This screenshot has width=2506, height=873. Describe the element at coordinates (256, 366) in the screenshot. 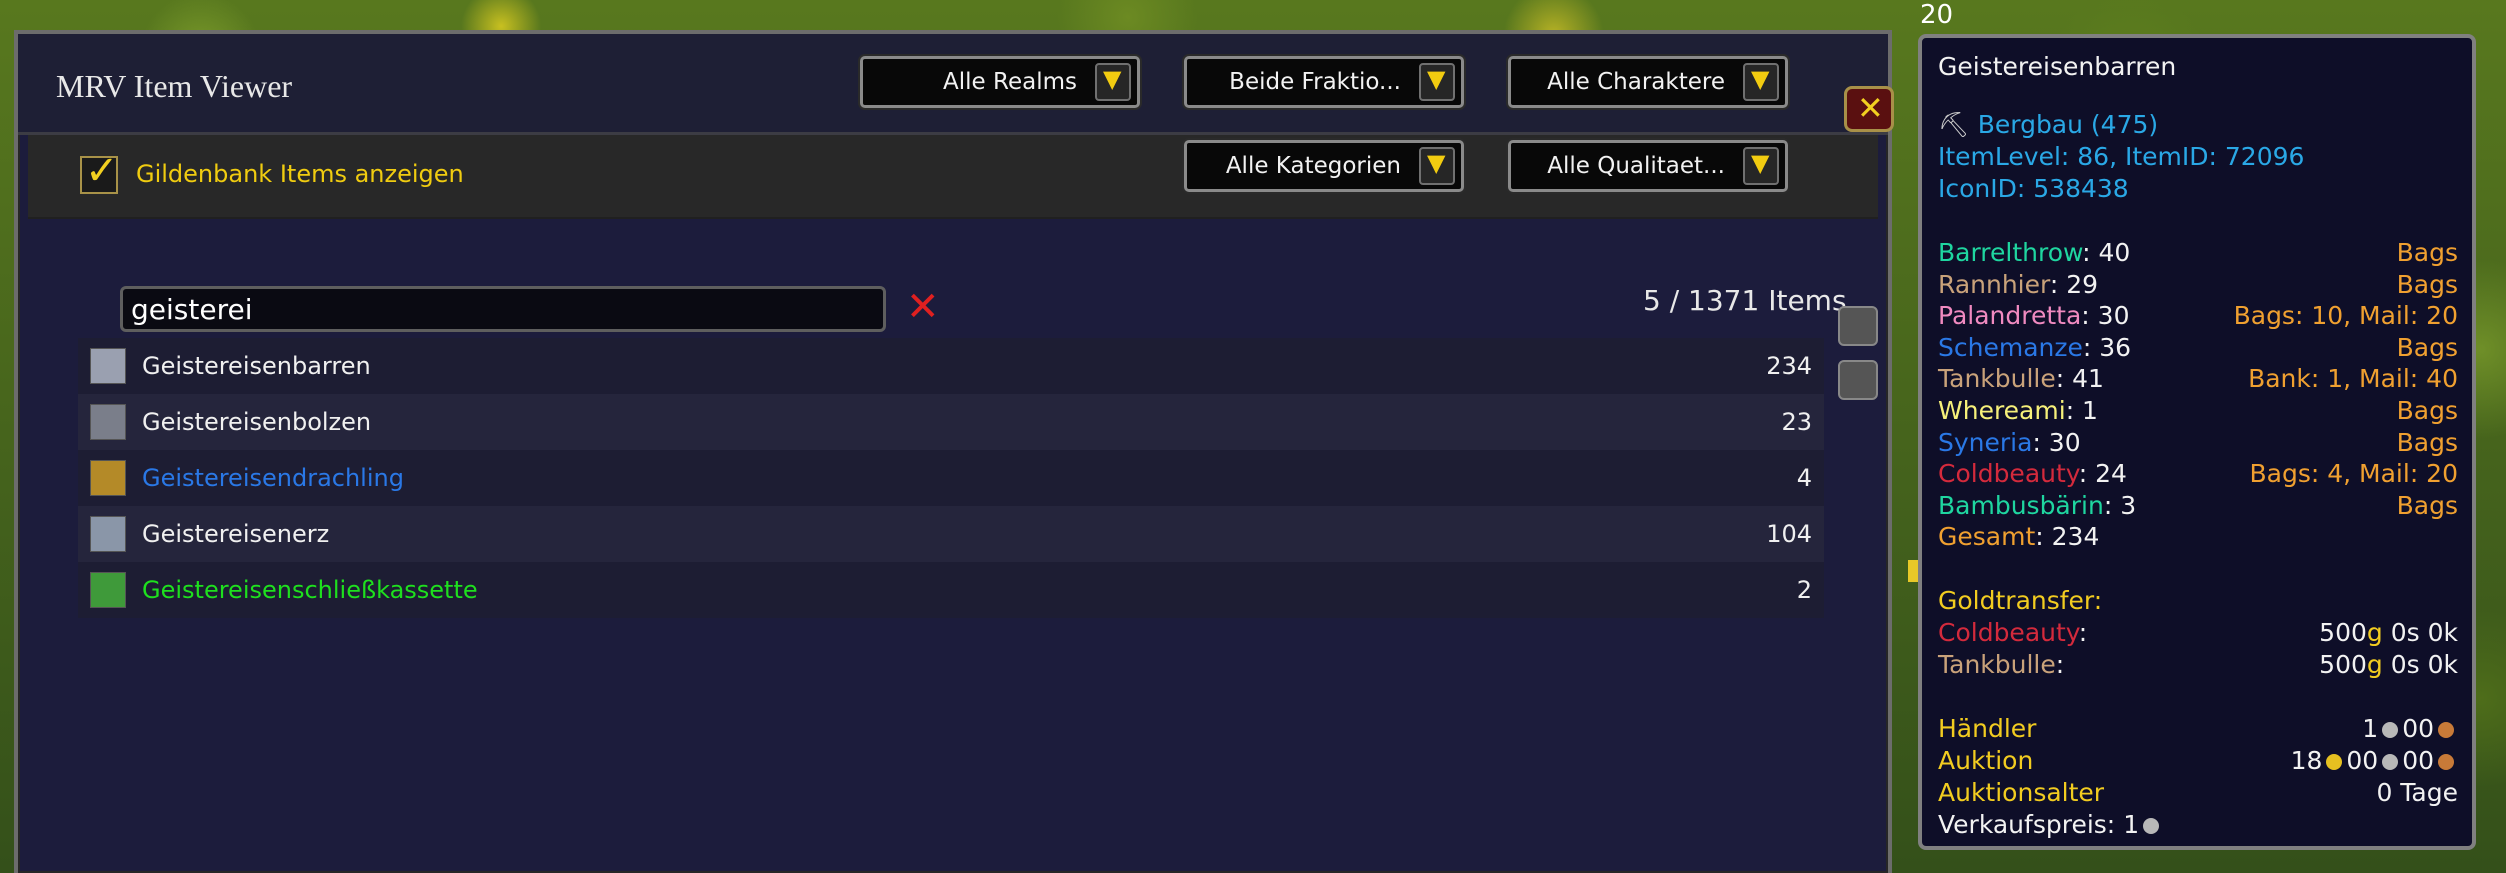

I see `item-name: Geistereisenbarren` at that location.